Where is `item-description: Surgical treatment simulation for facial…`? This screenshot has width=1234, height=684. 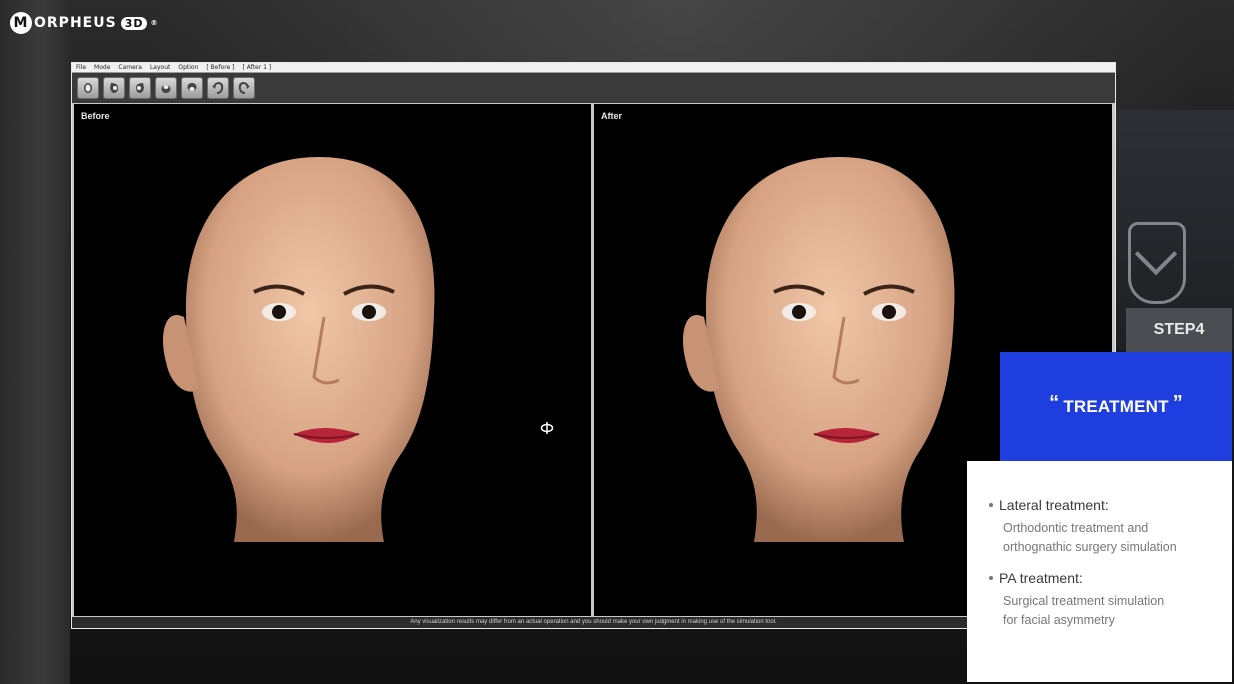 item-description: Surgical treatment simulation for facial… is located at coordinates (1109, 611).